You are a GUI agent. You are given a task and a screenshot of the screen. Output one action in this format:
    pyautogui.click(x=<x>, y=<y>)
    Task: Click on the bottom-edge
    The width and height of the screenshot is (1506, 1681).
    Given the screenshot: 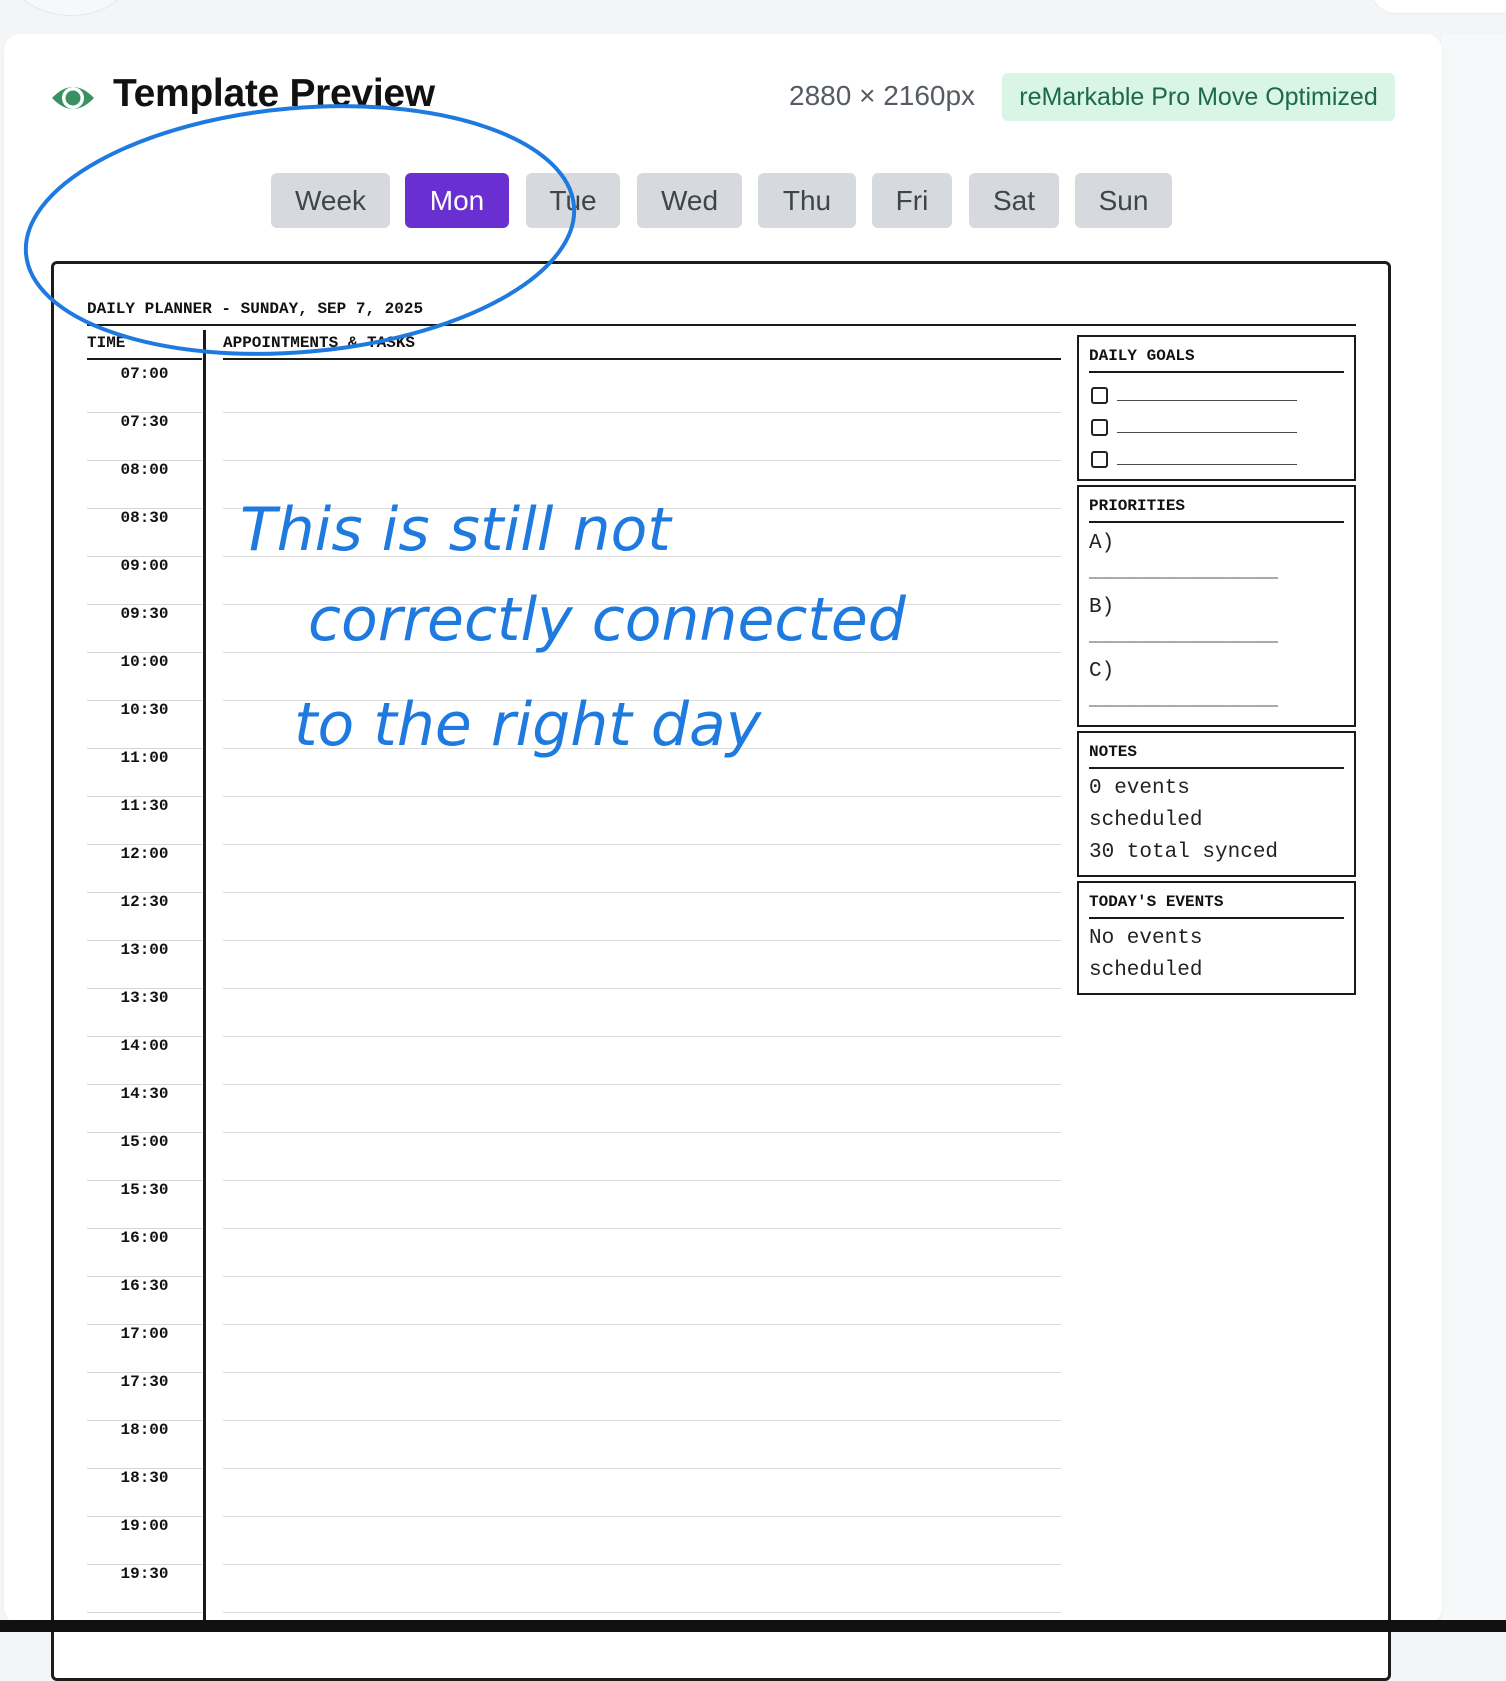 What is the action you would take?
    pyautogui.click(x=753, y=1626)
    